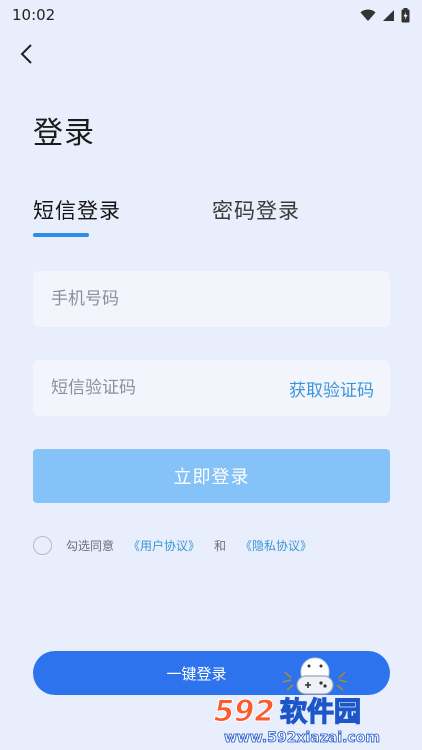 The height and width of the screenshot is (750, 422). Describe the element at coordinates (211, 476) in the screenshot. I see `login-button: 立即登录` at that location.